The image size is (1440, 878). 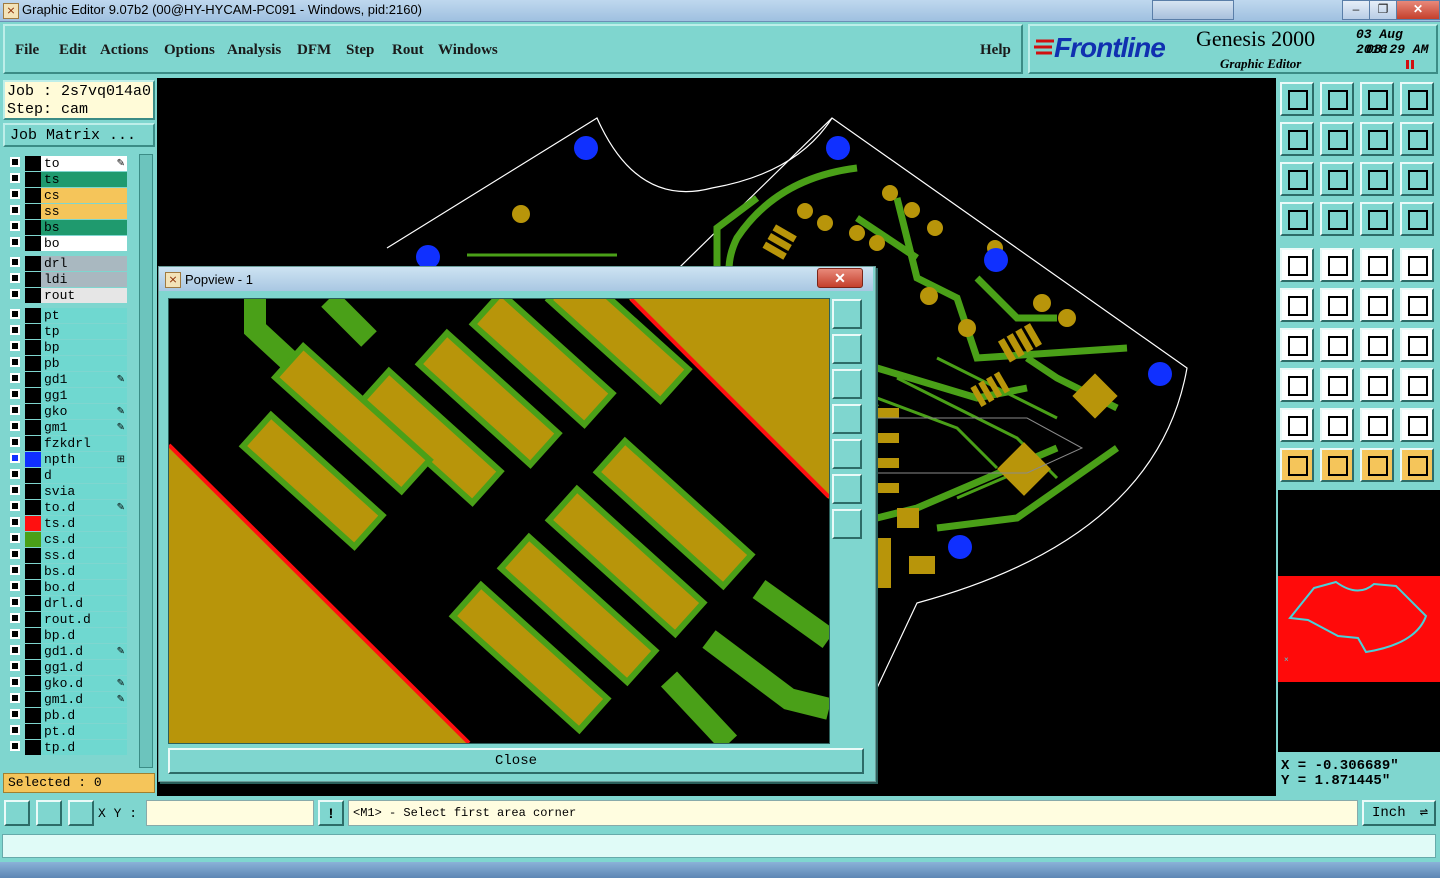 What do you see at coordinates (27, 50) in the screenshot?
I see `menu-file: File` at bounding box center [27, 50].